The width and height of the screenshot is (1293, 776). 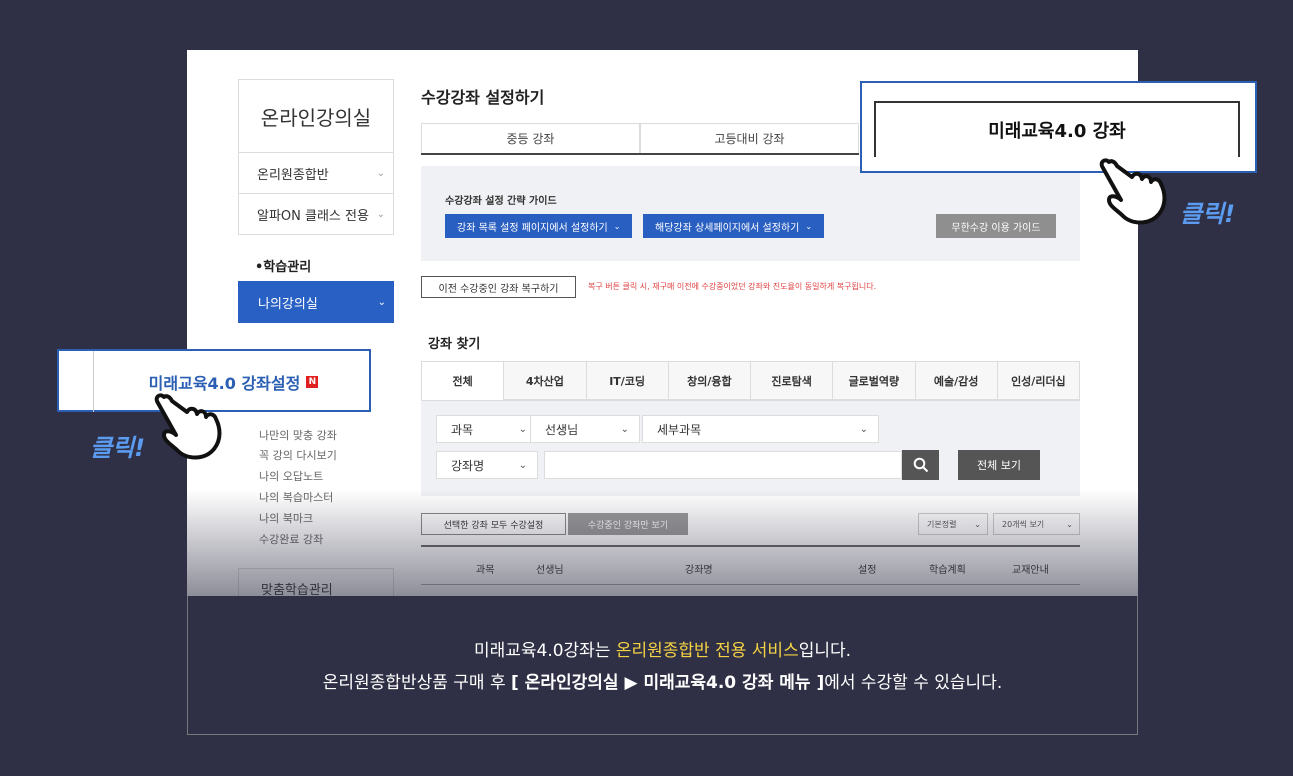 I want to click on sidebar-section-head: •학습관리, so click(x=283, y=267).